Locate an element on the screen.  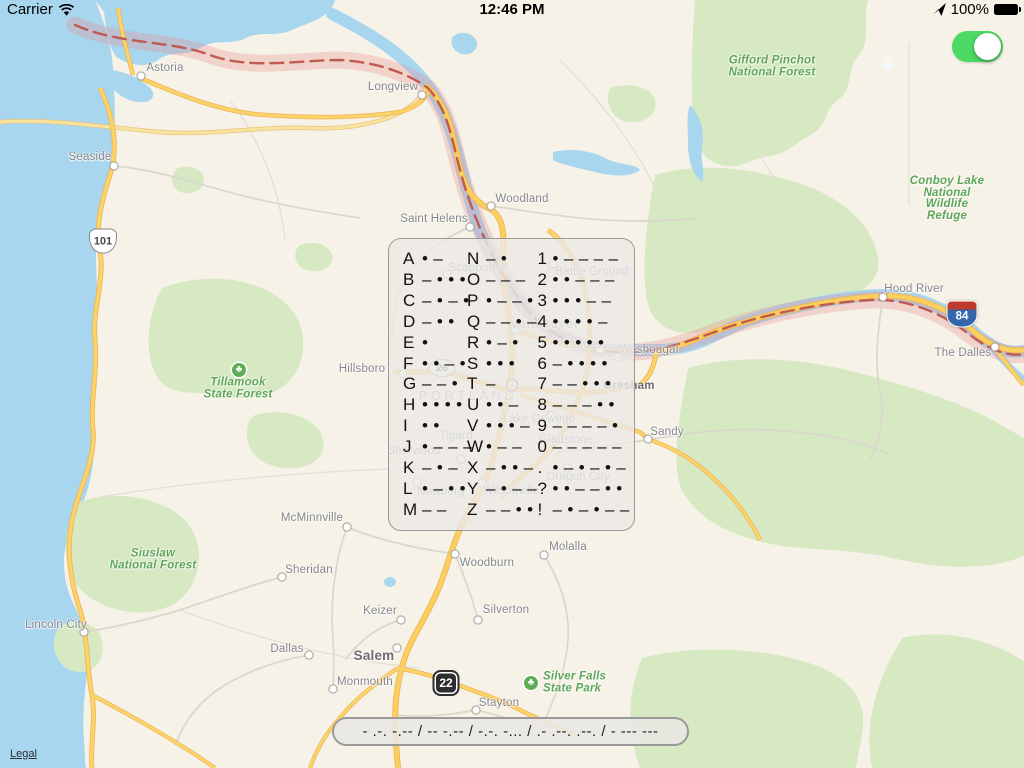
morse-row-4: 4 • • • • – is located at coordinates (584, 322).